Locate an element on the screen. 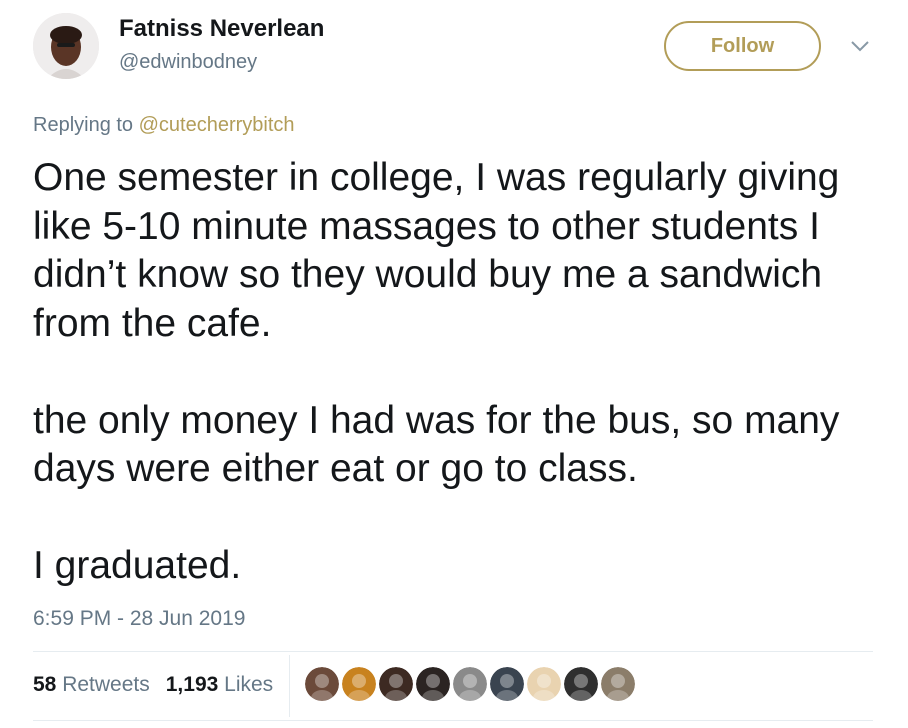 This screenshot has width=908, height=728. retweets-label: Retweets is located at coordinates (106, 684).